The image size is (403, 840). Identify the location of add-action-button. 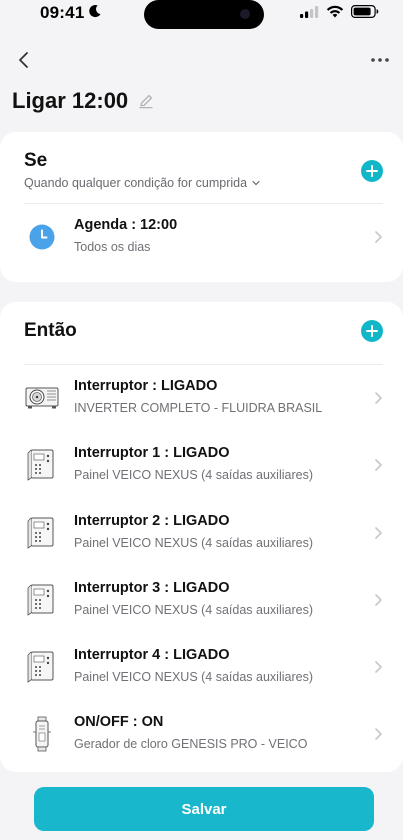
(372, 331).